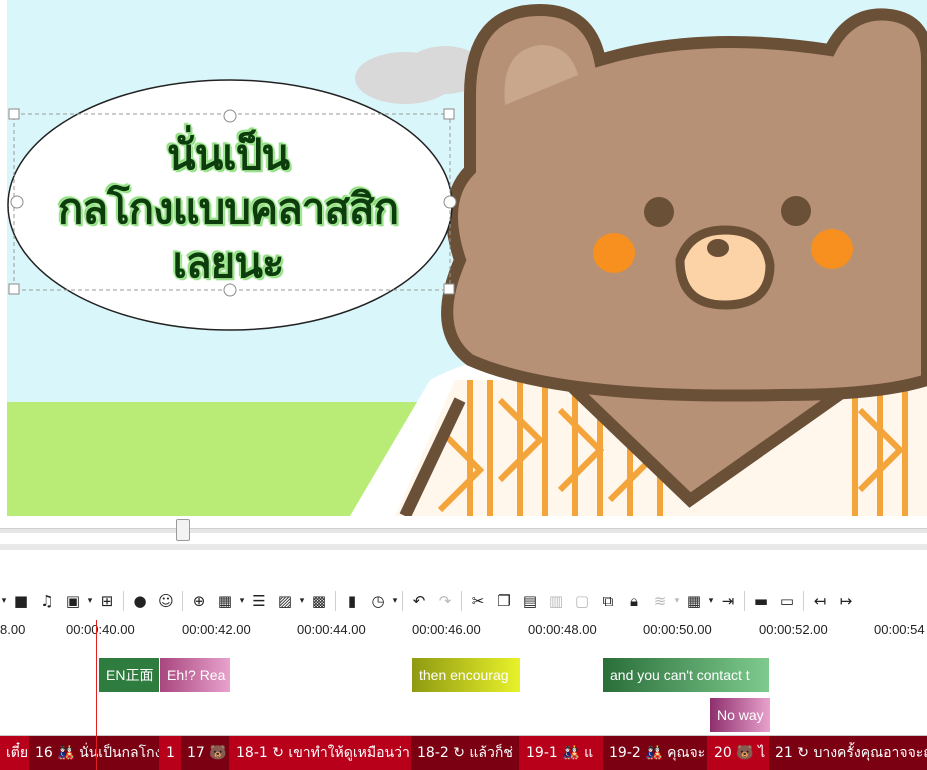 Image resolution: width=927 pixels, height=770 pixels. Describe the element at coordinates (94, 753) in the screenshot. I see `subtitle-clip: 16 🎎 นั่นเป็นกลโกง` at that location.